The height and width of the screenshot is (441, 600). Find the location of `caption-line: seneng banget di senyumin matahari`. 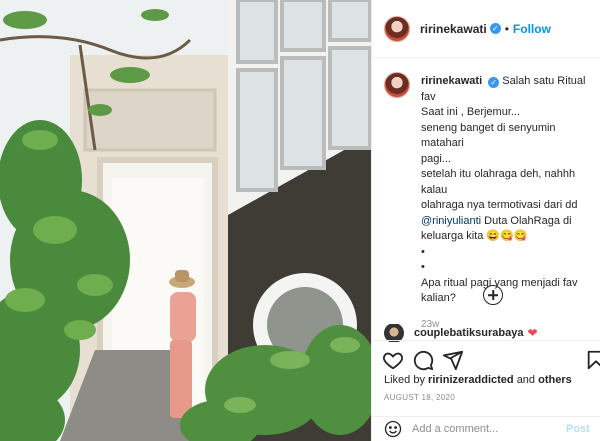

caption-line: seneng banget di senyumin matahari is located at coordinates (488, 135).